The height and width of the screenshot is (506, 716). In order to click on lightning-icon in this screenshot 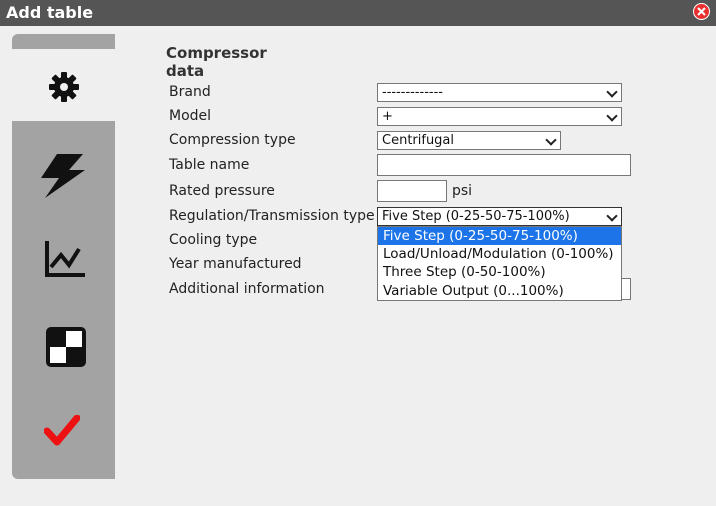, I will do `click(63, 176)`.